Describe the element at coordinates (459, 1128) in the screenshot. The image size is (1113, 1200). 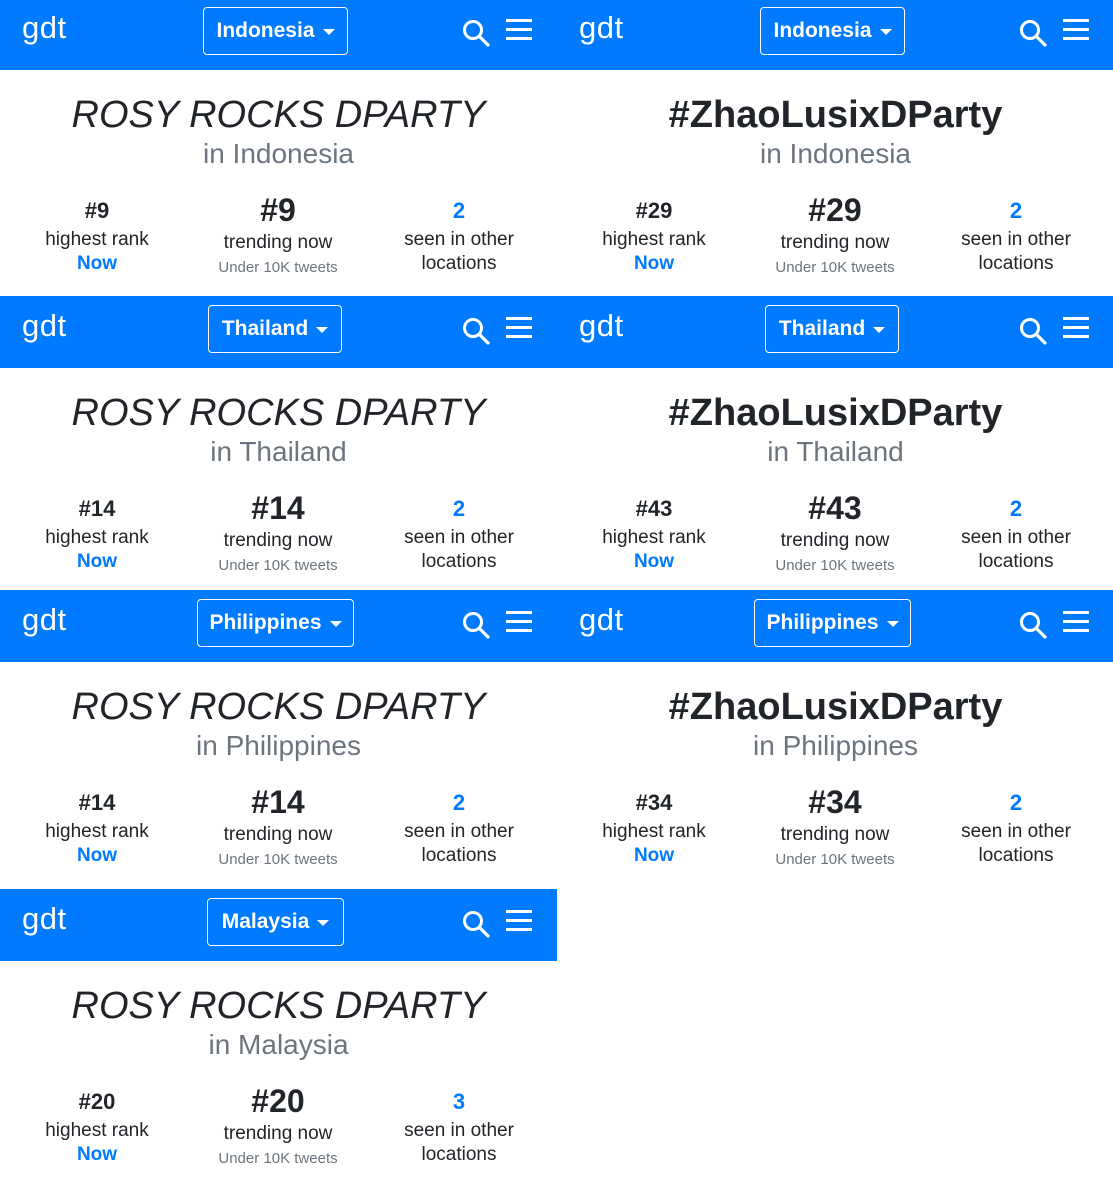
I see `other-locations-stat: 3 seen in other locations` at that location.